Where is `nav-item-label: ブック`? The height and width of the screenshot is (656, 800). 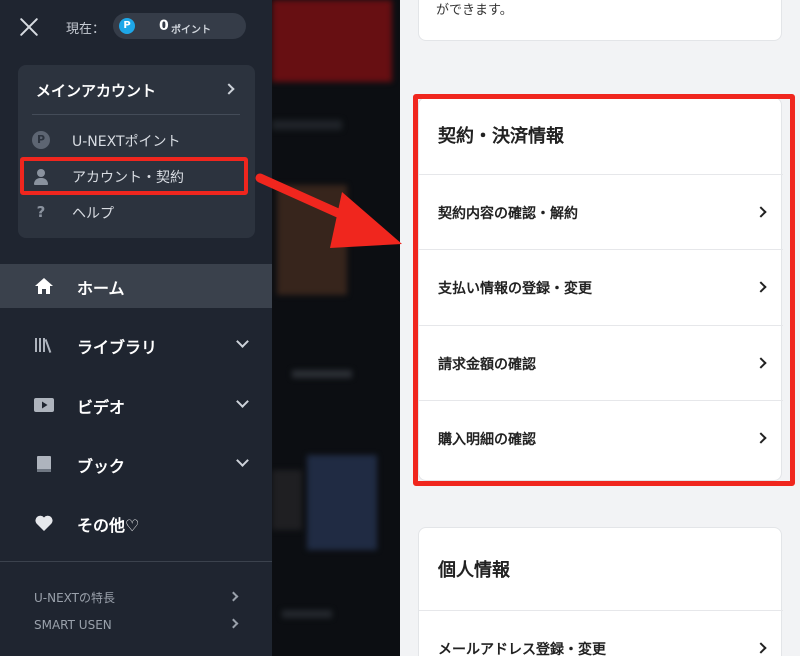
nav-item-label: ブック is located at coordinates (101, 466).